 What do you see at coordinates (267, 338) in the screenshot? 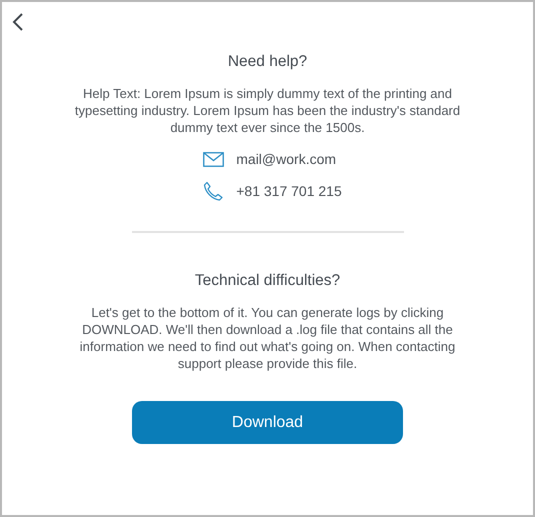
I see `instructions-text: Let's get to the bottom of it. You can generate logs by clicking DOWNLOAD. We'll then download a .log file that contains all the information we need to find out what's going on. When contacting support please provide this file.` at bounding box center [267, 338].